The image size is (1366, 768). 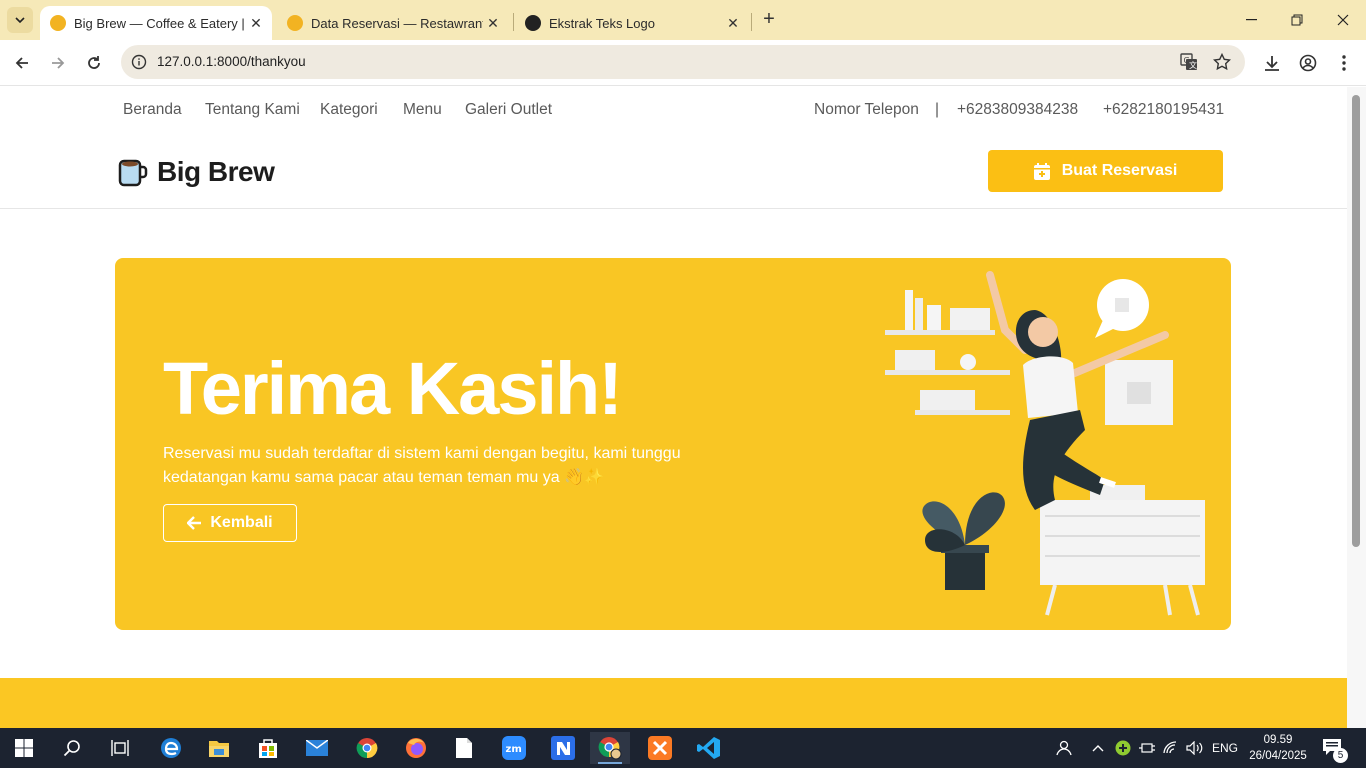 What do you see at coordinates (1017, 110) in the screenshot?
I see `phone-number-1: +6283809384238` at bounding box center [1017, 110].